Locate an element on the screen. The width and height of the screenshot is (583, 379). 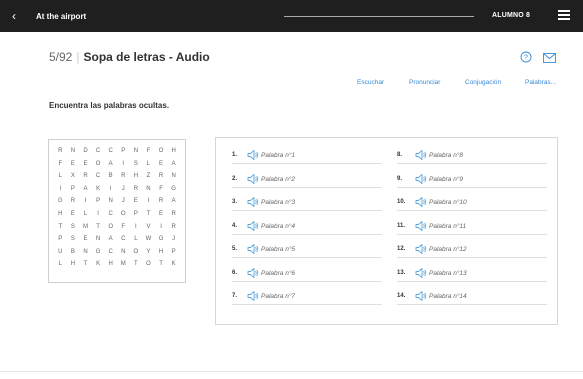
mail-icon is located at coordinates (549, 58).